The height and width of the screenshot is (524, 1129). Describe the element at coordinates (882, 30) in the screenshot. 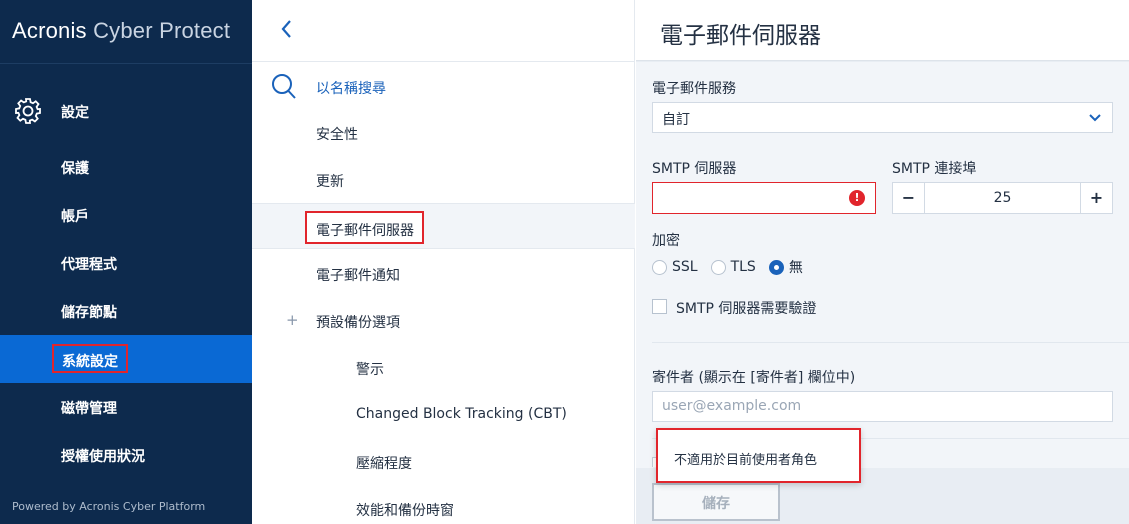

I see `panel-header: 電子郵件伺服器` at that location.